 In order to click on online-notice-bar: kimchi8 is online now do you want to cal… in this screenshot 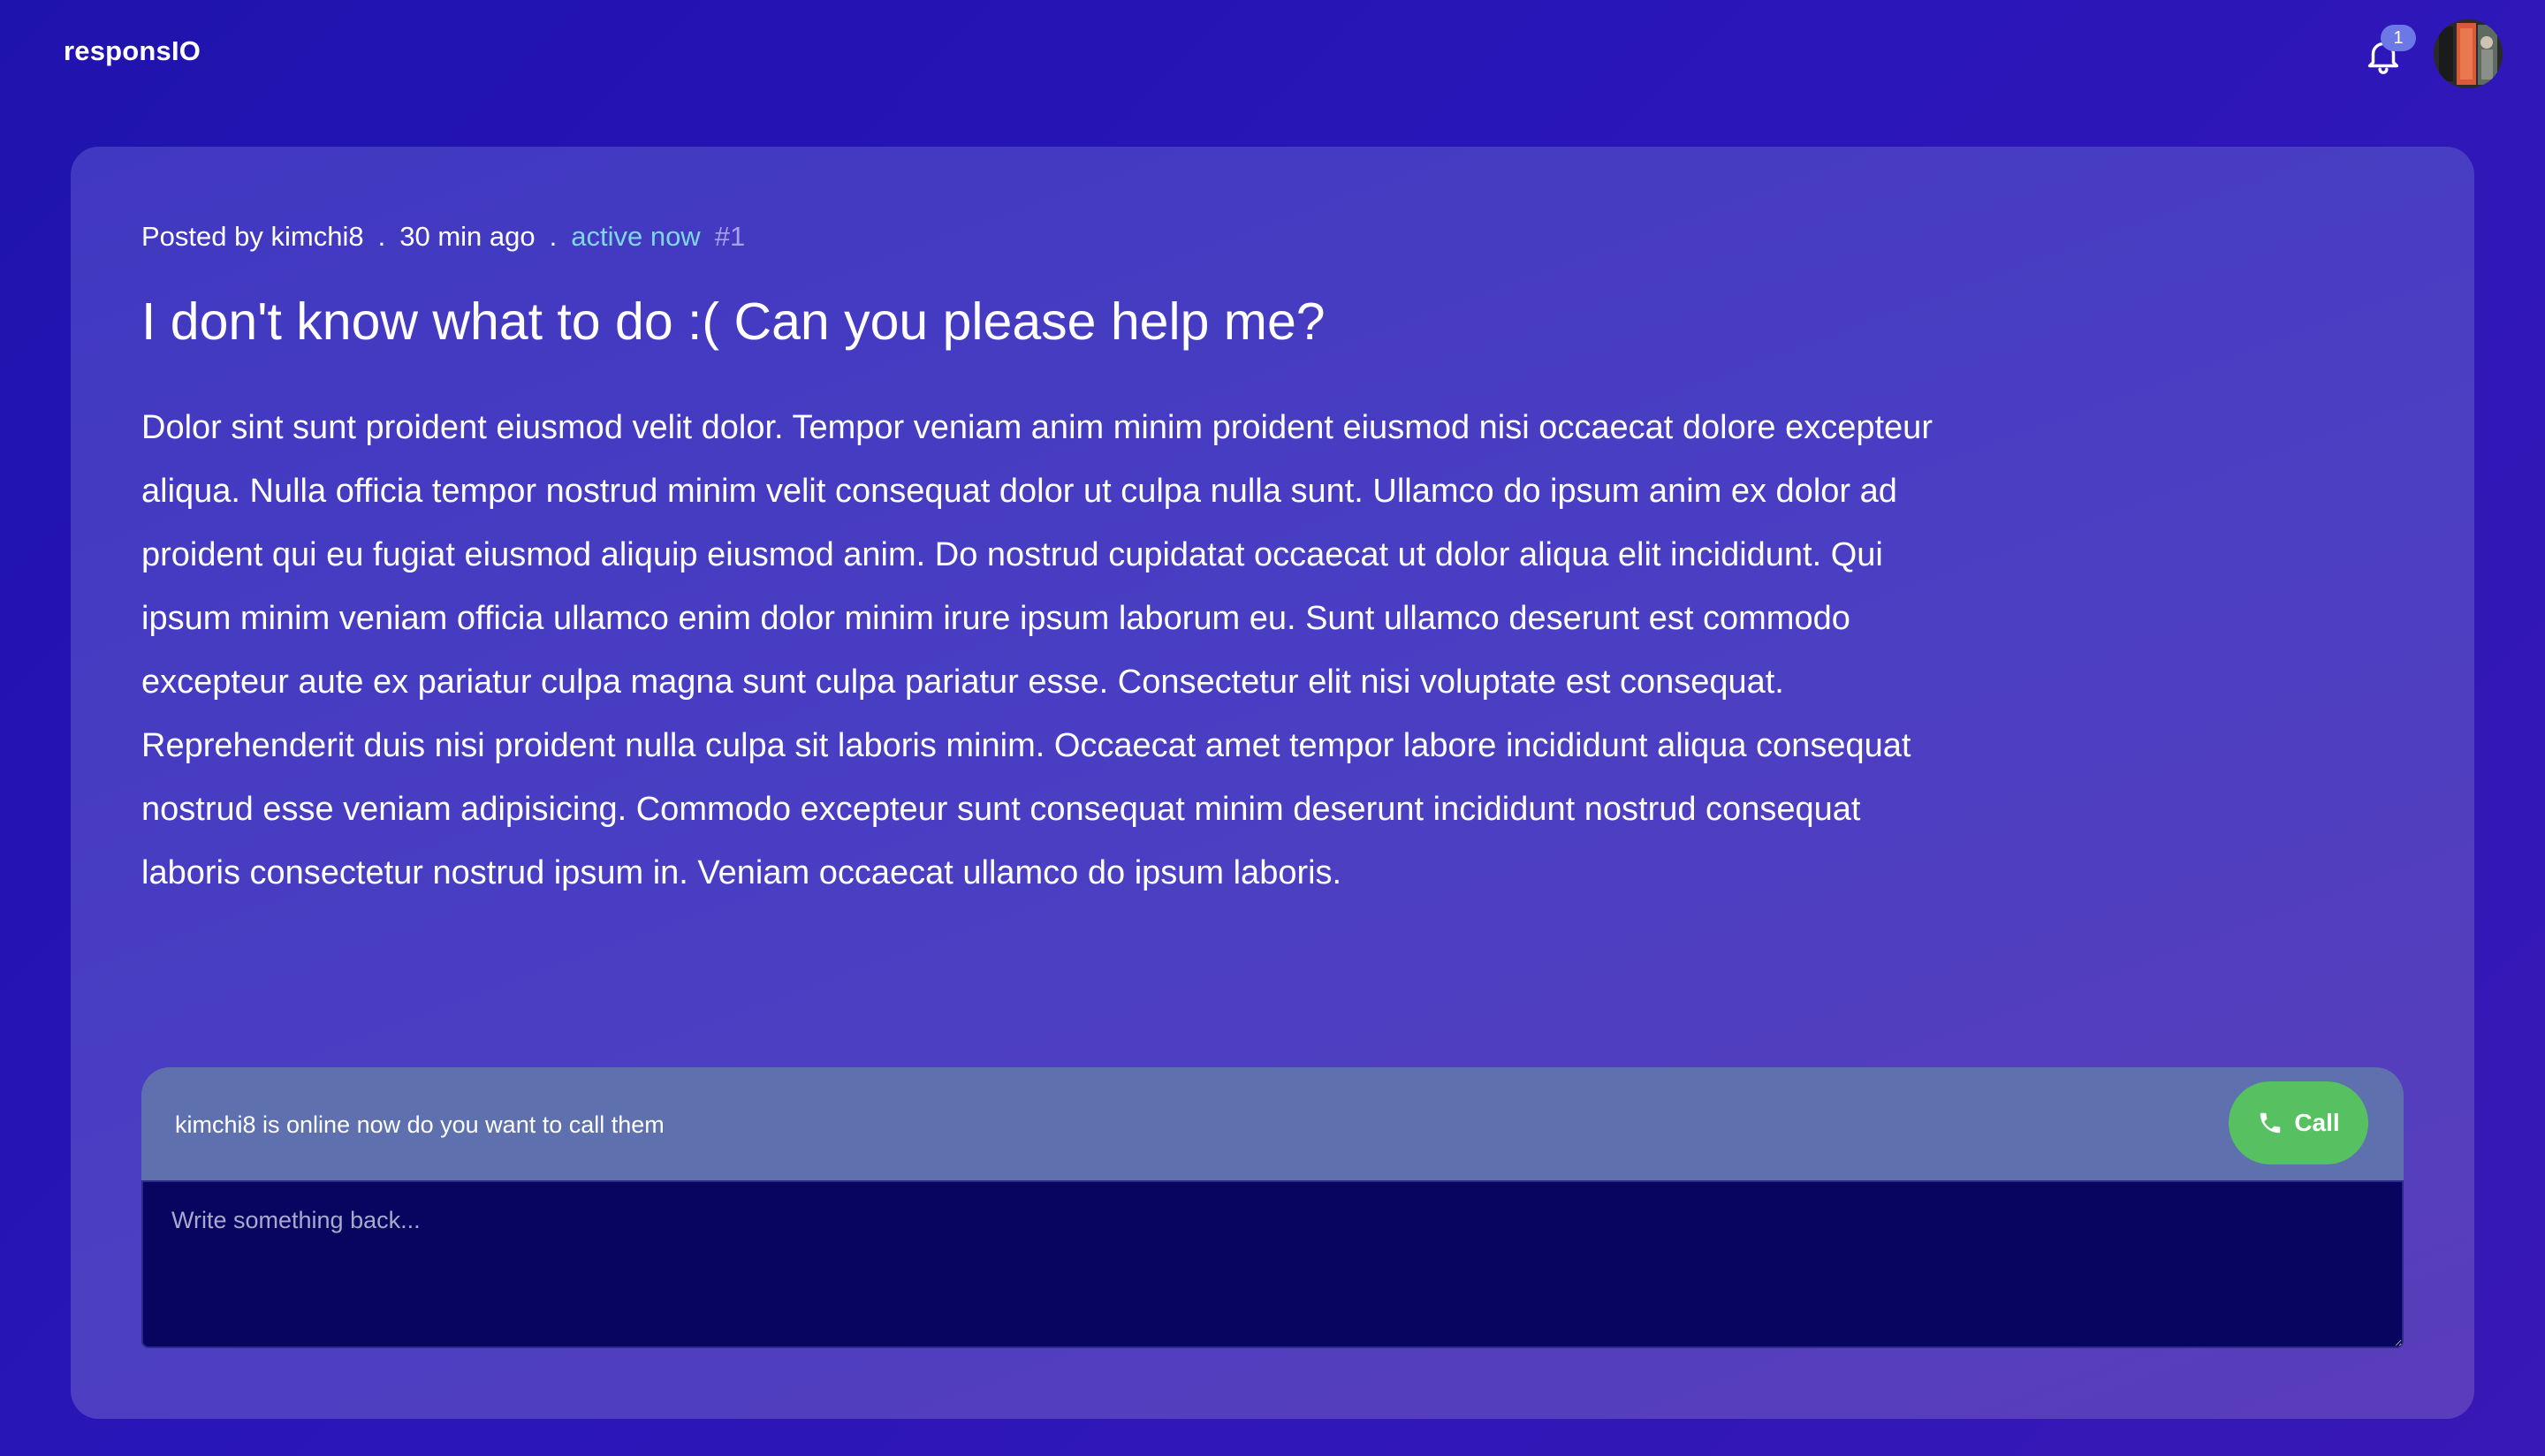, I will do `click(1272, 1123)`.